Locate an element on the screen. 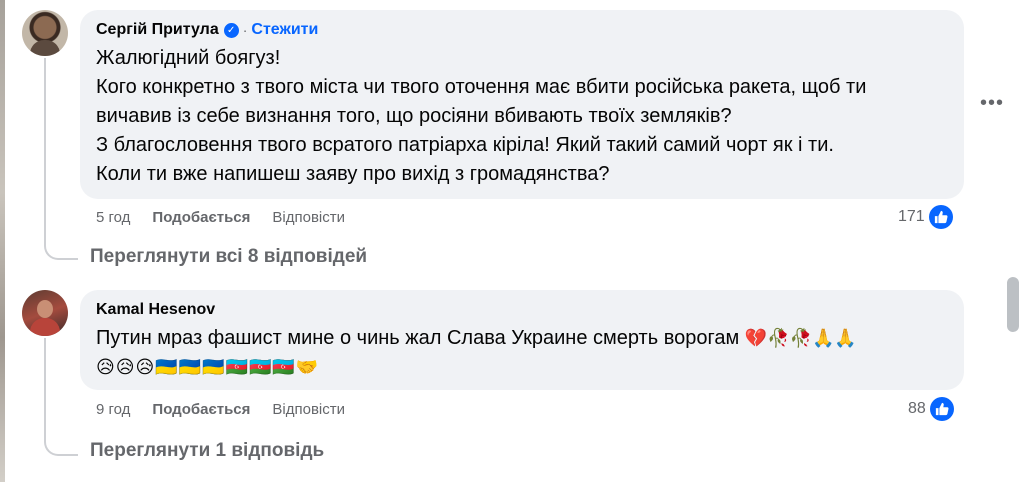 Image resolution: width=1024 pixels, height=482 pixels. comment-author: Kamal Hesenov is located at coordinates (155, 310).